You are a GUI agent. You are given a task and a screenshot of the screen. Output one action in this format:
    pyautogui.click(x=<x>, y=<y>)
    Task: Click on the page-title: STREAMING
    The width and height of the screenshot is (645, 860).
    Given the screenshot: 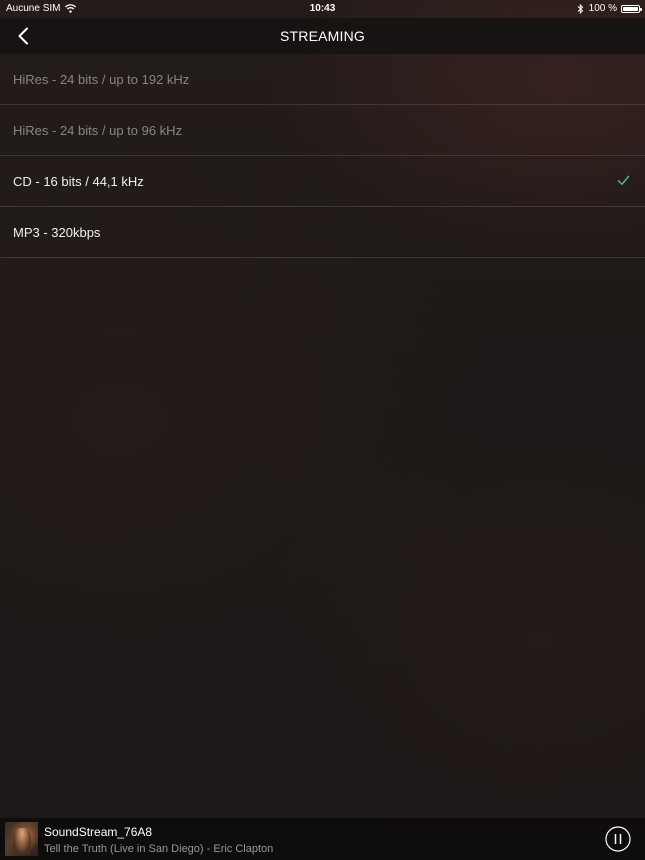 What is the action you would take?
    pyautogui.click(x=322, y=36)
    